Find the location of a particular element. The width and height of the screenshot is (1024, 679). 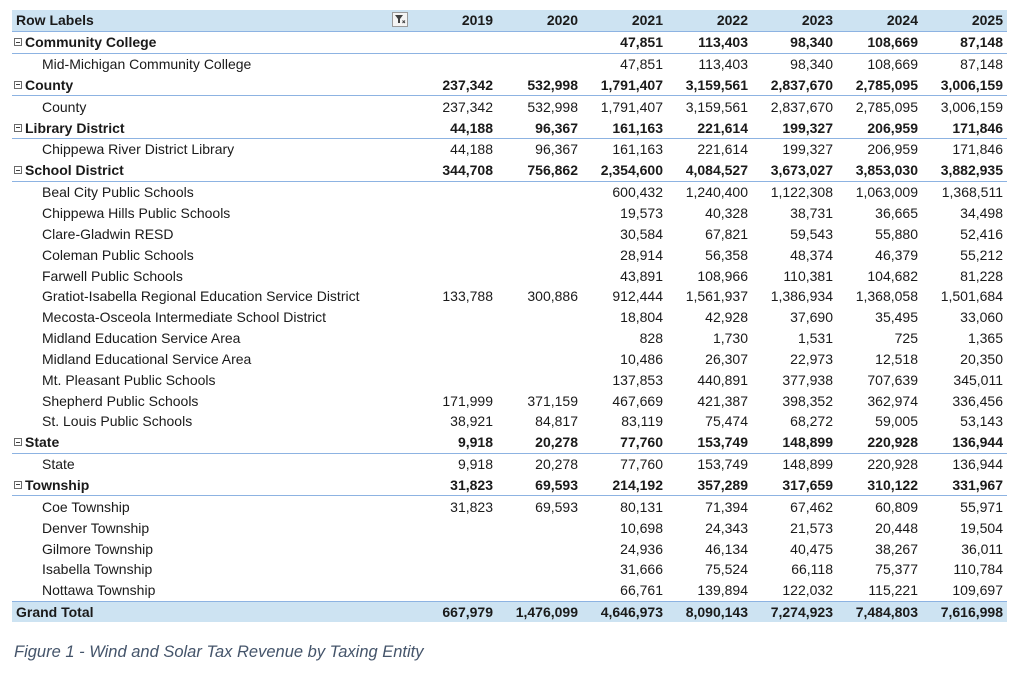

group-total-cell: 171,846 is located at coordinates (964, 128).